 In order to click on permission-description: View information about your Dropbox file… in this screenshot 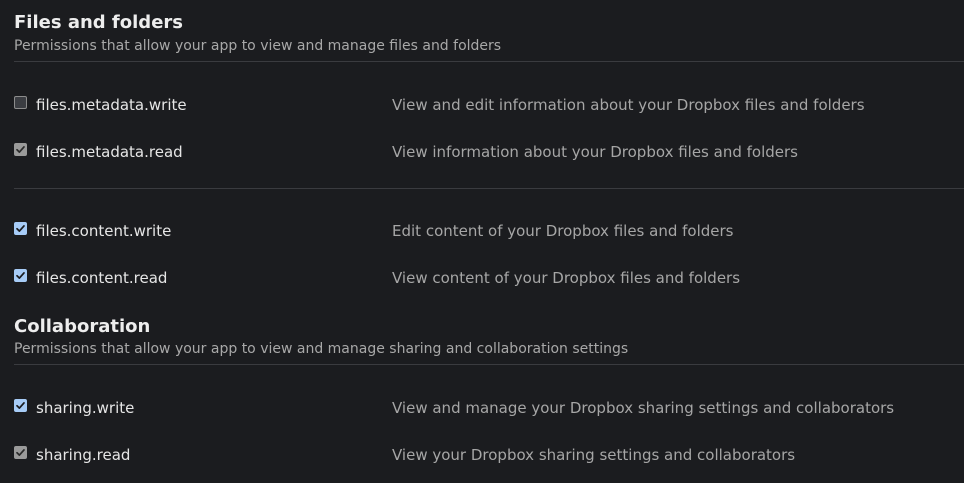, I will do `click(595, 152)`.